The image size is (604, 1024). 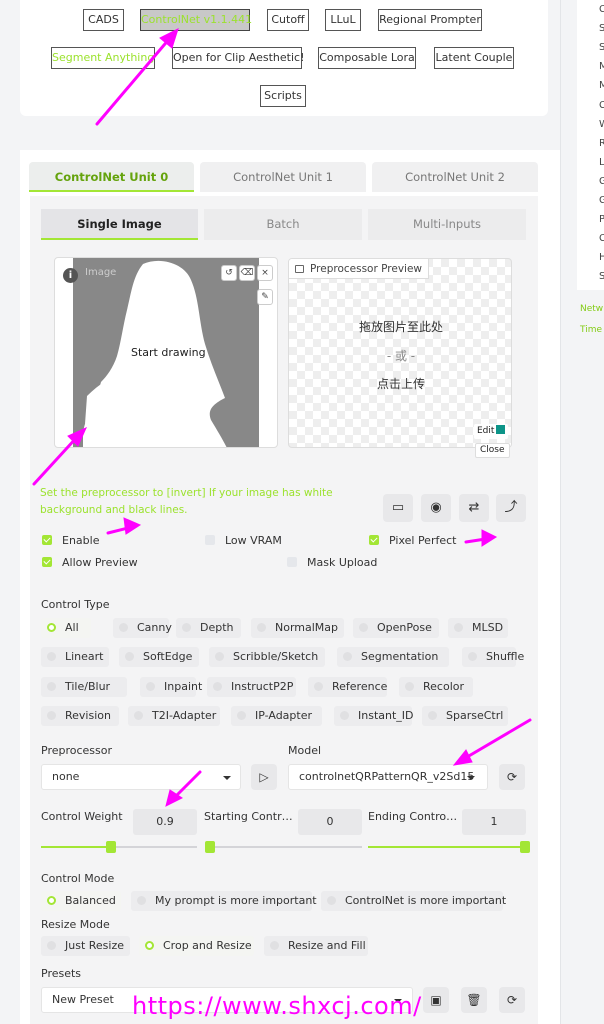 What do you see at coordinates (224, 901) in the screenshot?
I see `control-mode-radio: My prompt is more important` at bounding box center [224, 901].